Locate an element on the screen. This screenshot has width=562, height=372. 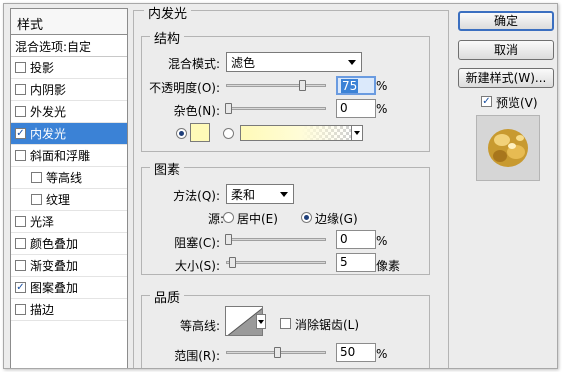
style-item-label: 等高线 is located at coordinates (64, 178).